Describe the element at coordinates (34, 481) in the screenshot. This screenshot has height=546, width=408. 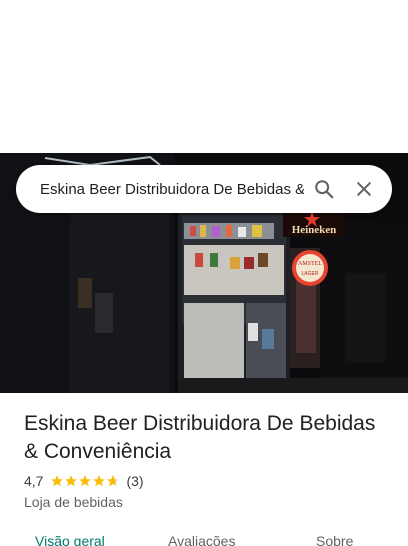
I see `rating-value: 4,7` at that location.